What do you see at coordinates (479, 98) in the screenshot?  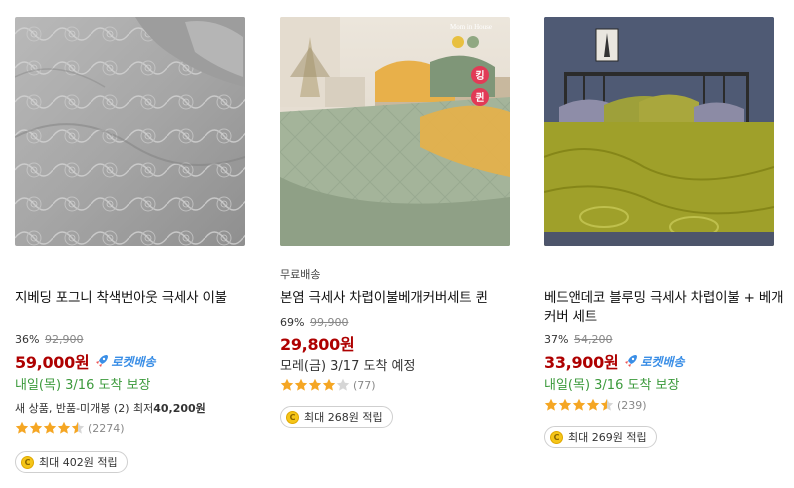 I see `size-badge-queen: 퀸` at bounding box center [479, 98].